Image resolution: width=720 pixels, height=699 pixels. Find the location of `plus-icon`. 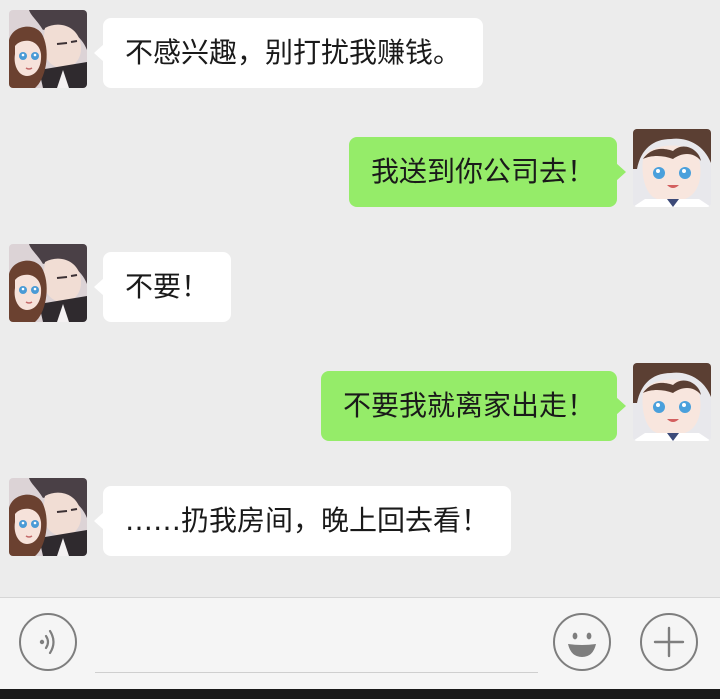

plus-icon is located at coordinates (669, 642).